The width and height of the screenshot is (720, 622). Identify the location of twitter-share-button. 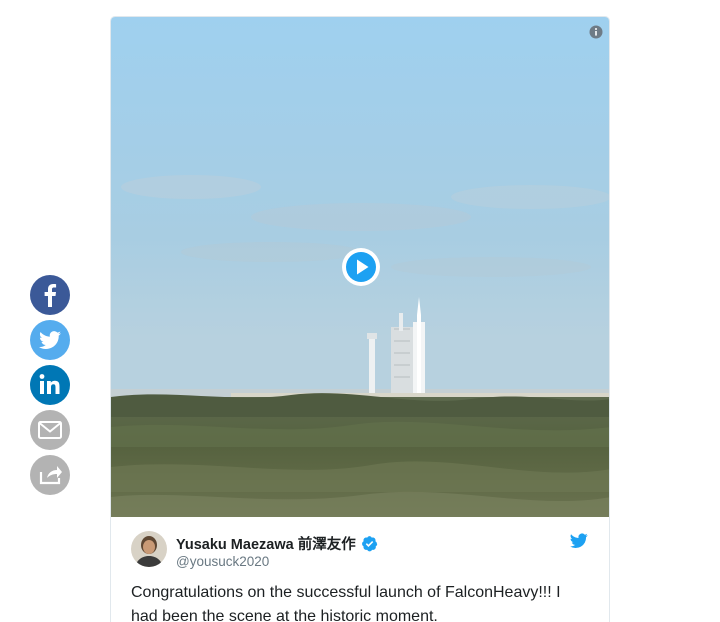
(50, 340).